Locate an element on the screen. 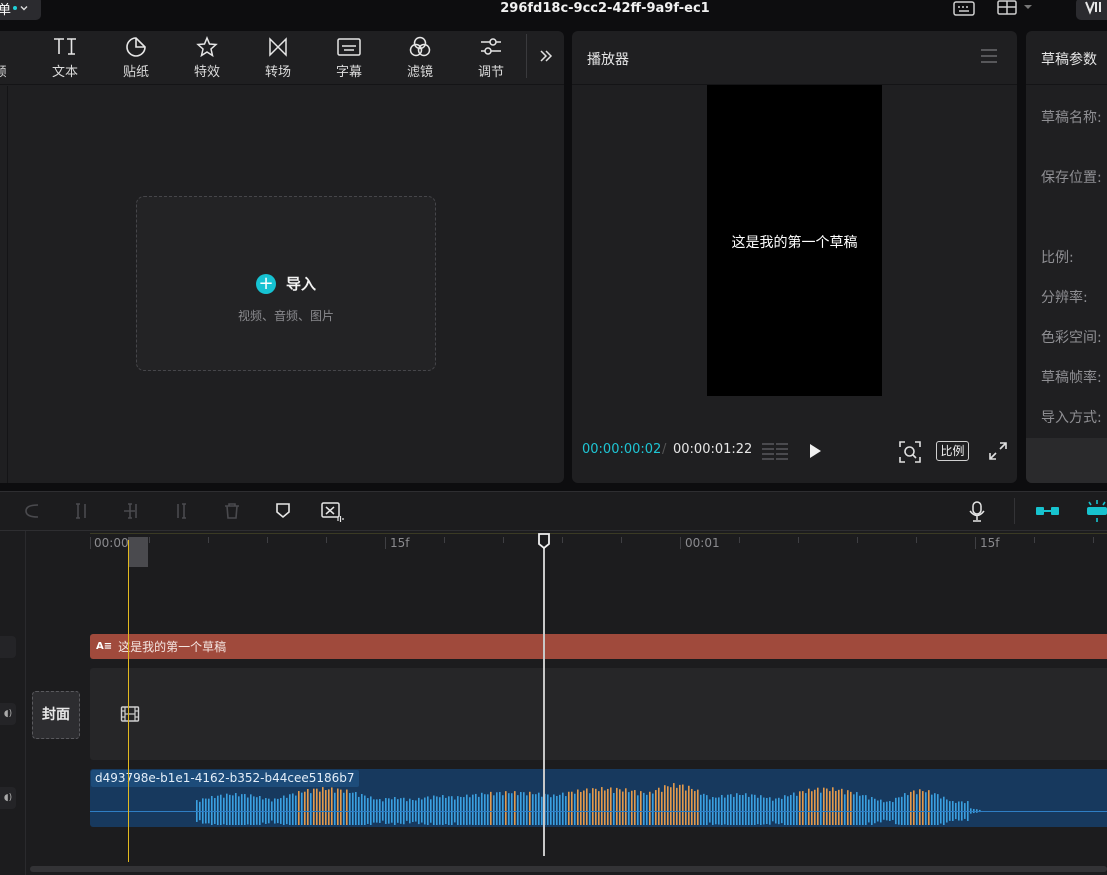 Image resolution: width=1107 pixels, height=875 pixels. params-title: 草稿参数 is located at coordinates (1069, 60).